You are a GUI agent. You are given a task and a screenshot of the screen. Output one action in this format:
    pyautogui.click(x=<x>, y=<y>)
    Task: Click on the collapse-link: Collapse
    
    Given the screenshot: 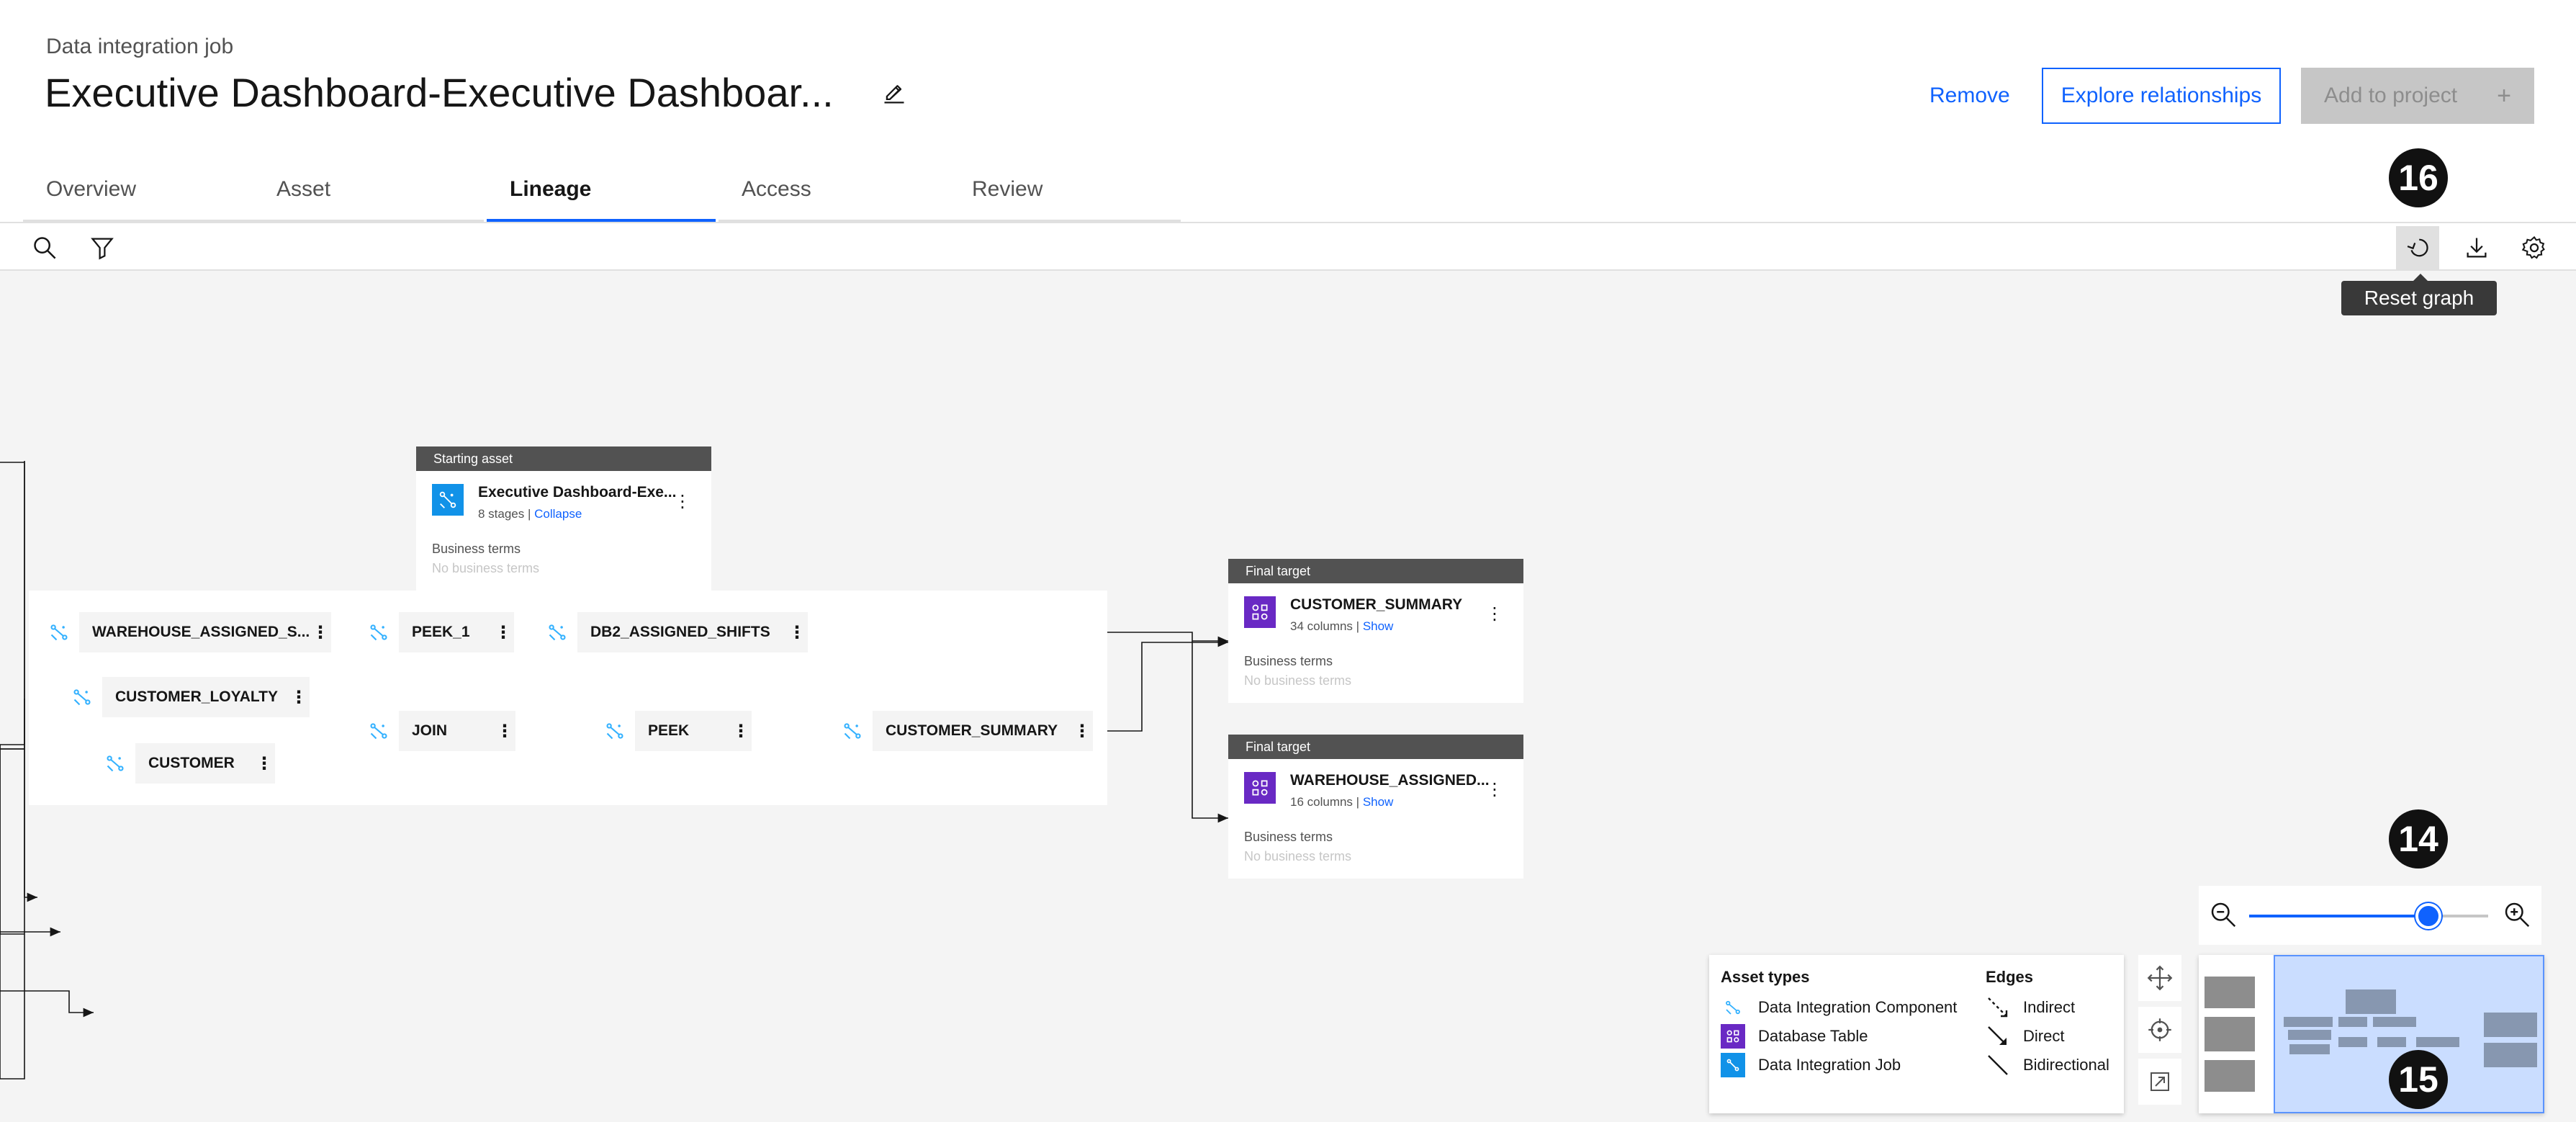 What is the action you would take?
    pyautogui.click(x=558, y=514)
    